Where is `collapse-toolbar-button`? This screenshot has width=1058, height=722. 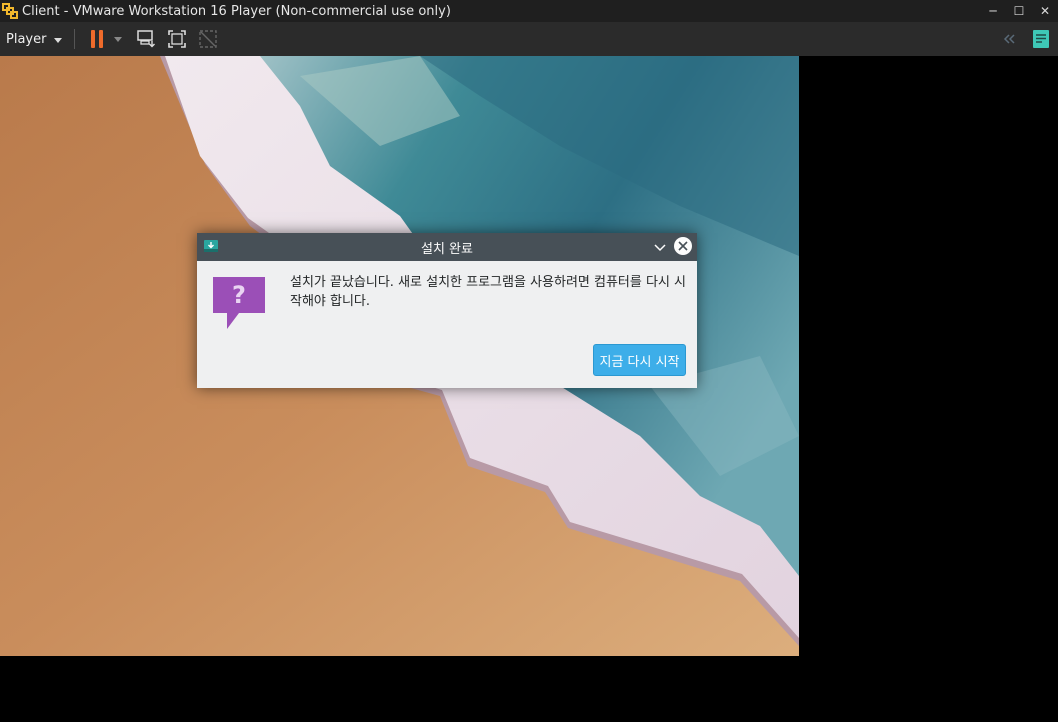
collapse-toolbar-button is located at coordinates (1010, 39).